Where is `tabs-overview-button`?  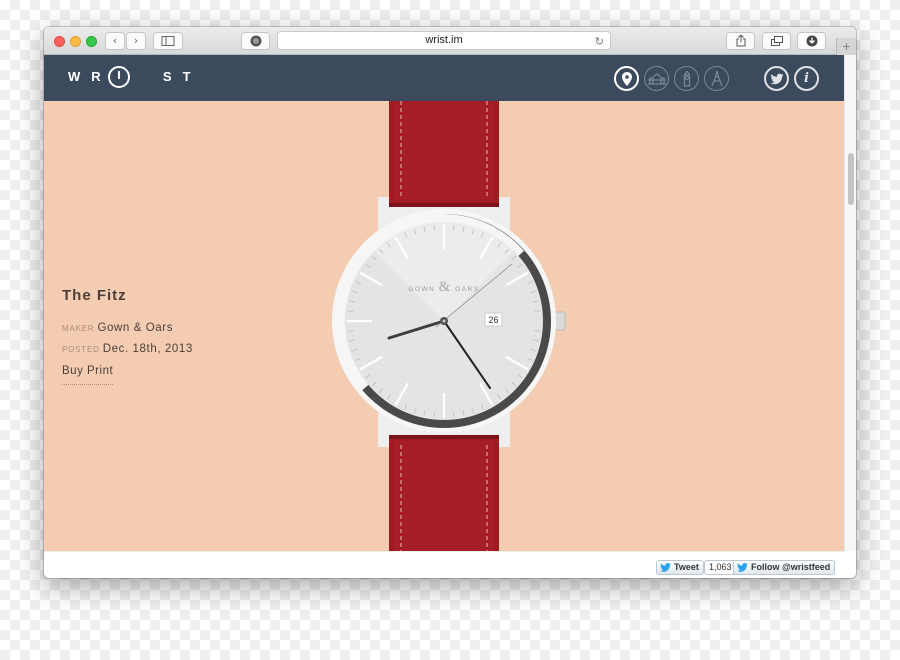 tabs-overview-button is located at coordinates (776, 41).